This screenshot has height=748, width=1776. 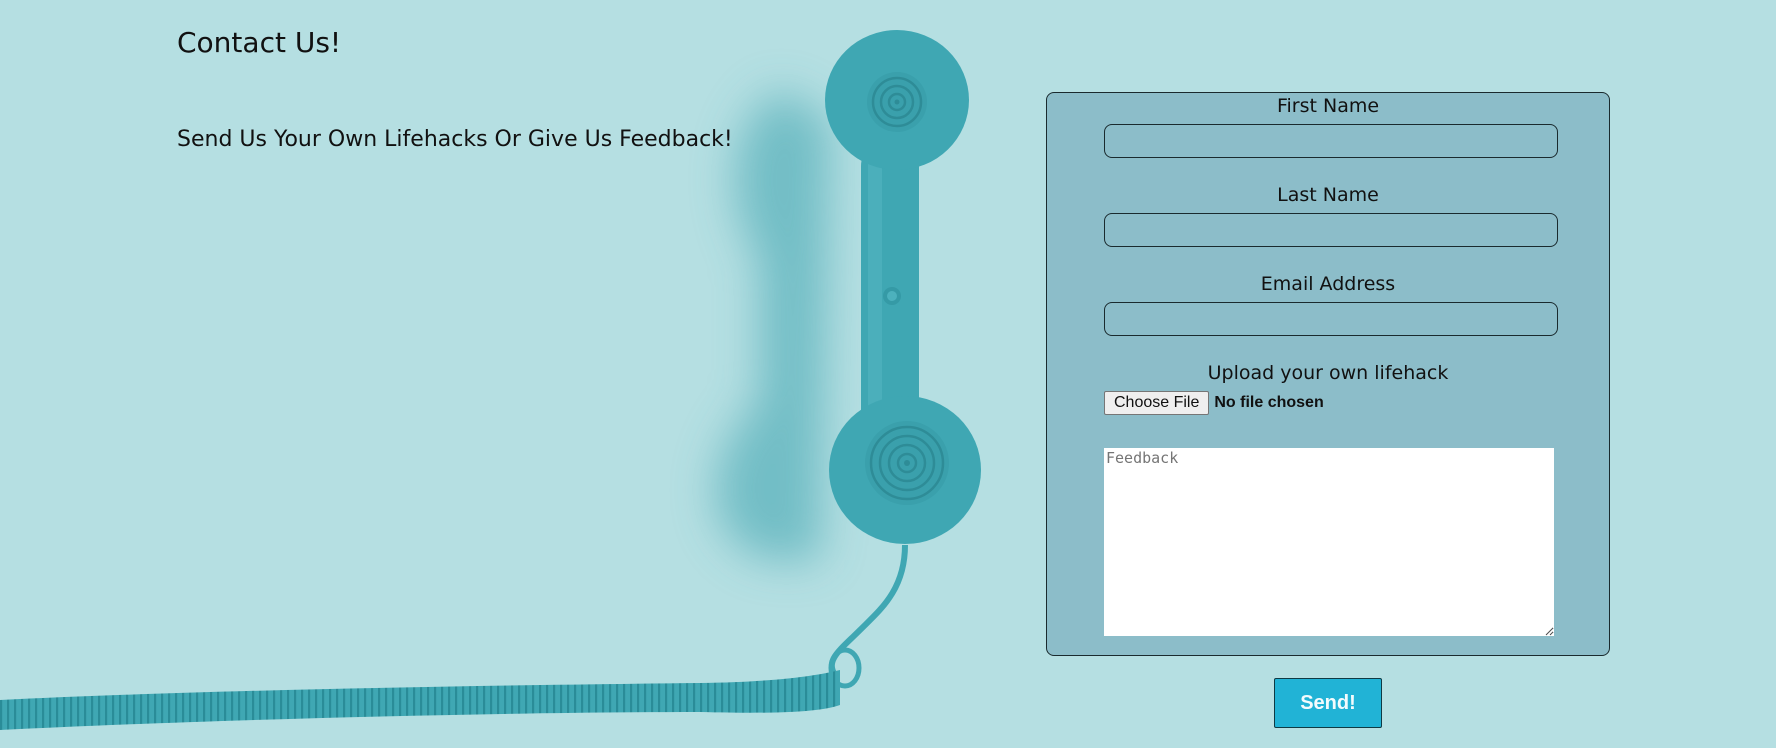 What do you see at coordinates (1331, 141) in the screenshot?
I see `first-name-input` at bounding box center [1331, 141].